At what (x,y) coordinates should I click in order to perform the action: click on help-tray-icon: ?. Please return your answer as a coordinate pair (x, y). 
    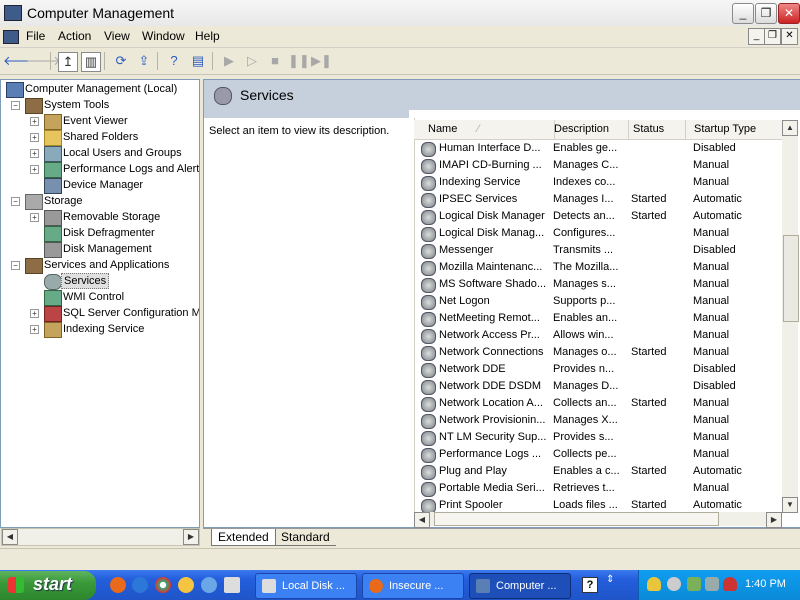
    Looking at the image, I should click on (590, 585).